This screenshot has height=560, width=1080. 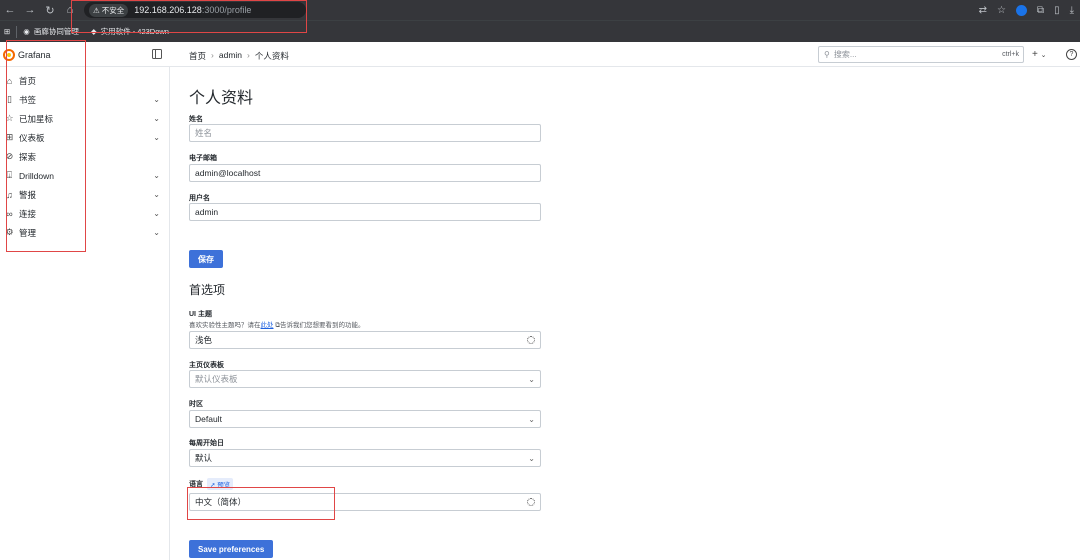 What do you see at coordinates (84, 99) in the screenshot?
I see `sidebar-item-bookmarks: ▯ 书签 ⌄` at bounding box center [84, 99].